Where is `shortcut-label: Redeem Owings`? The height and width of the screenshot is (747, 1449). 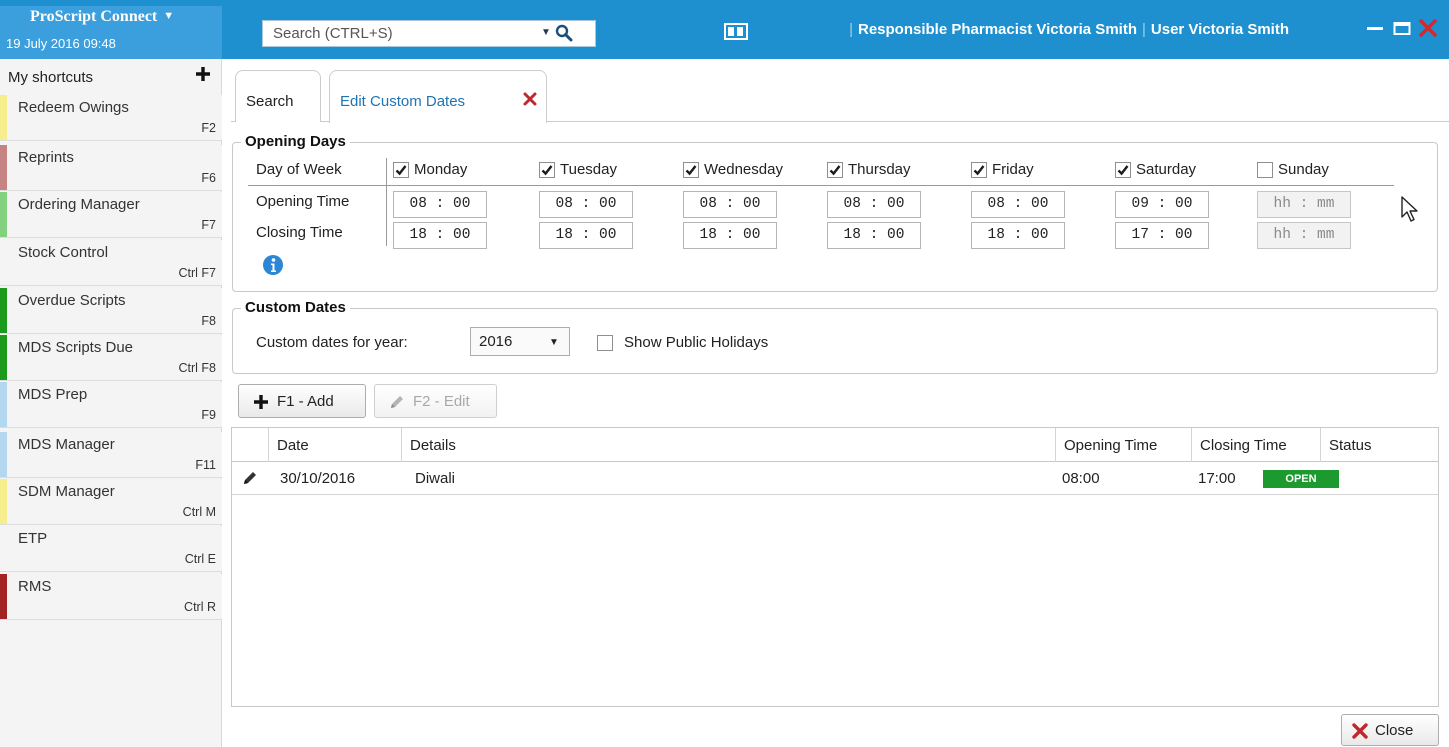 shortcut-label: Redeem Owings is located at coordinates (73, 107).